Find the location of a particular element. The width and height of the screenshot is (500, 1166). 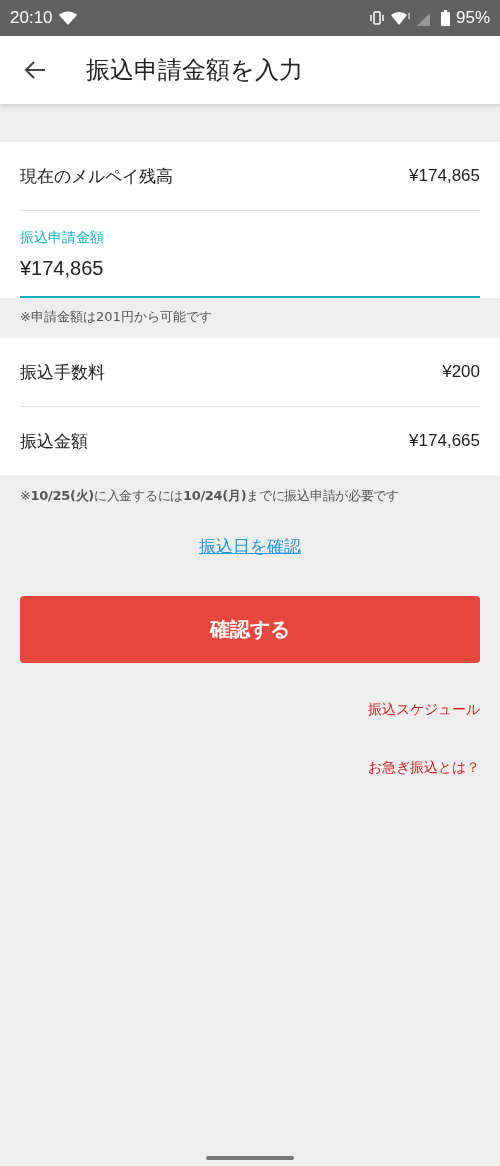

fee-value: ¥174,665 is located at coordinates (444, 441).